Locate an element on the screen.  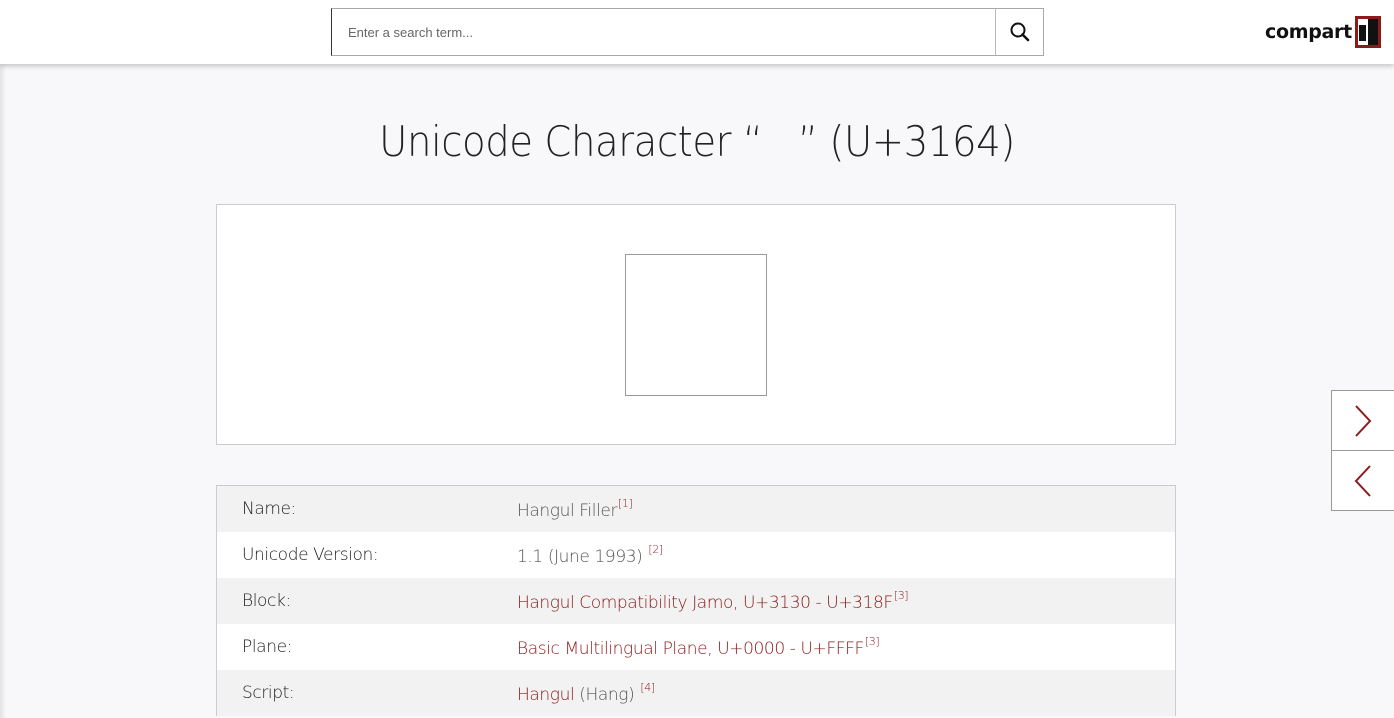
table-row-name: Name: Hangul Filler[1] is located at coordinates (696, 509).